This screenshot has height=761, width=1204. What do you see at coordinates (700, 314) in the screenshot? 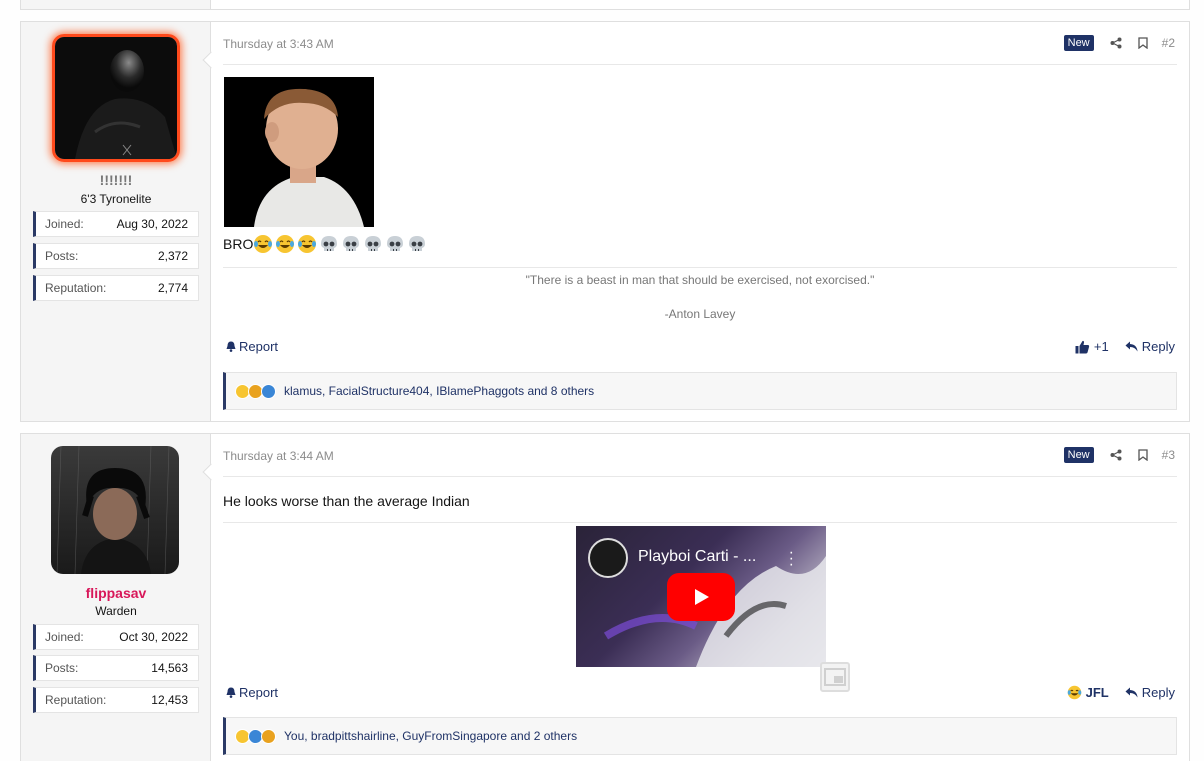
I see `signature-author: -Anton Lavey` at bounding box center [700, 314].